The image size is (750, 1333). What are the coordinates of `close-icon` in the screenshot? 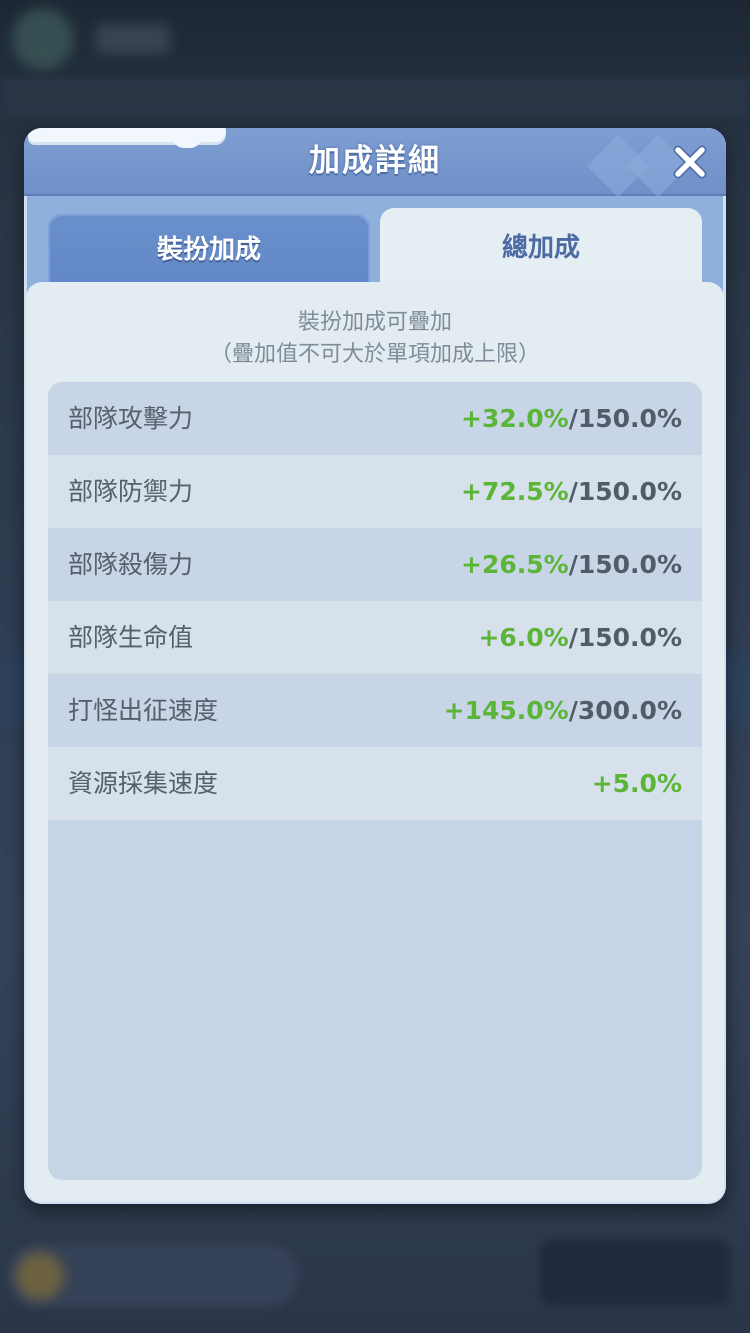 It's located at (690, 162).